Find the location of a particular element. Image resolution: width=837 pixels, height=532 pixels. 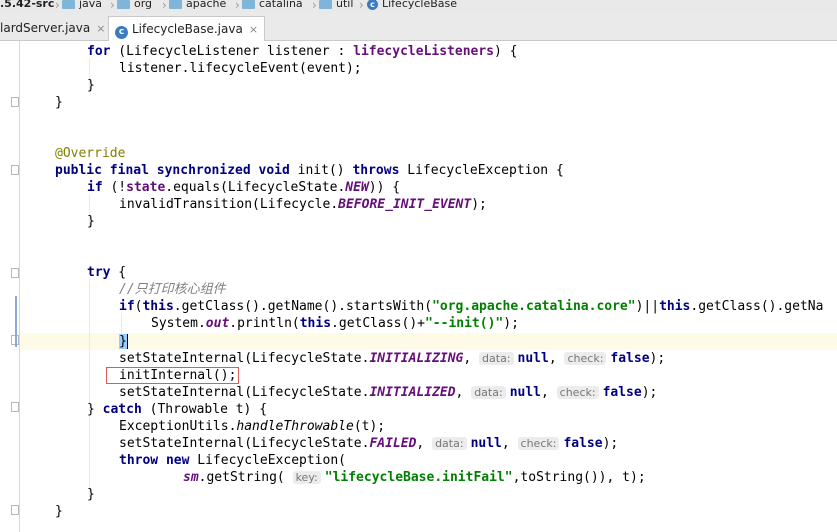

breadcrumb-item-java: java is located at coordinates (82, 5).